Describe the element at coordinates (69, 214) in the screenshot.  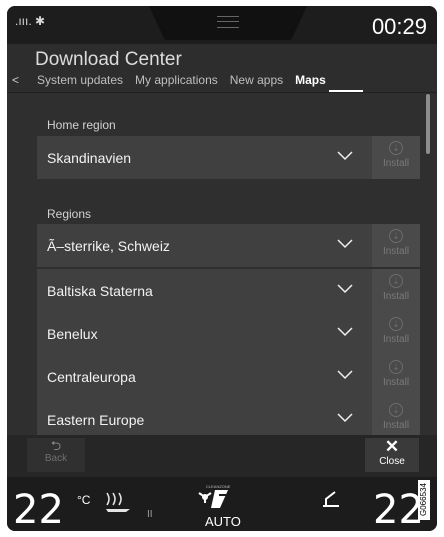
I see `regions-label: Regions` at that location.